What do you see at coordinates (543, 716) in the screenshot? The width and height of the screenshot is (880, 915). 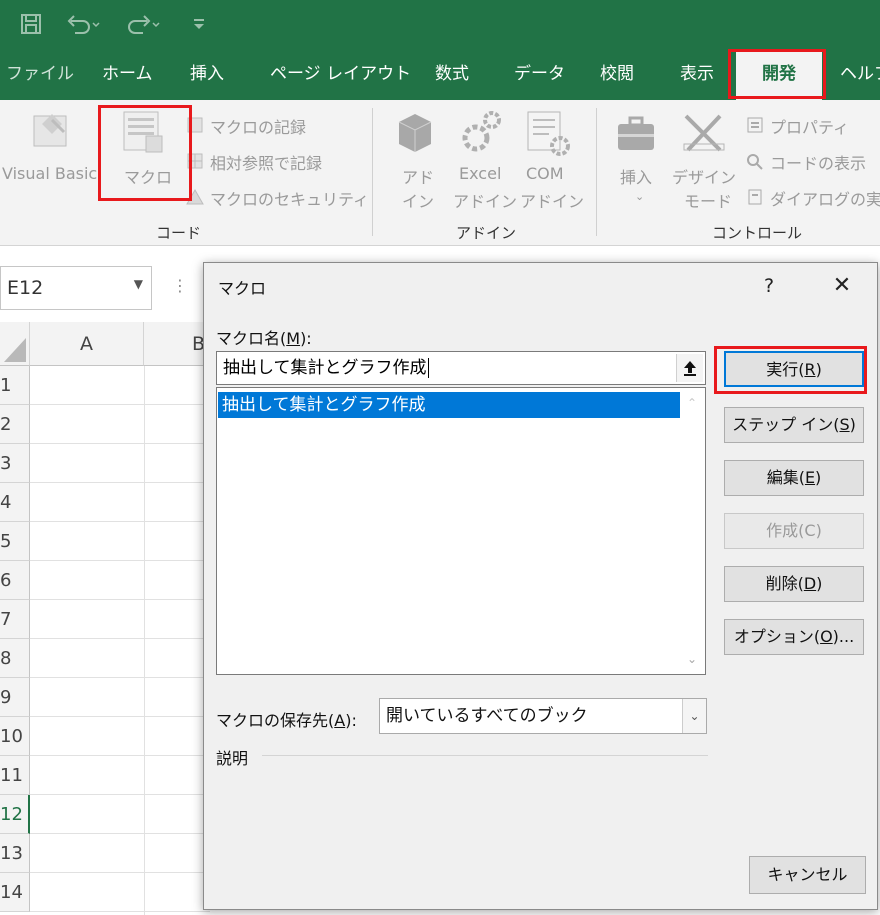 I see `macro-location-select: 開いているすべてのブック ⌄` at bounding box center [543, 716].